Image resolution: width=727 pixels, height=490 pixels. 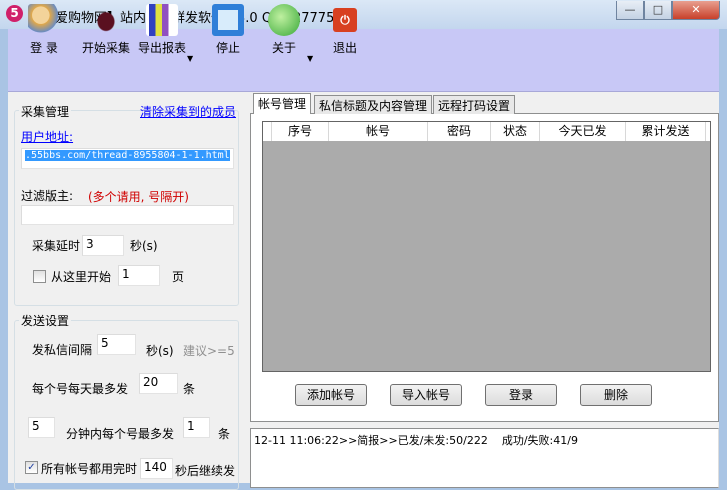 I want to click on bug-icon, so click(x=106, y=20).